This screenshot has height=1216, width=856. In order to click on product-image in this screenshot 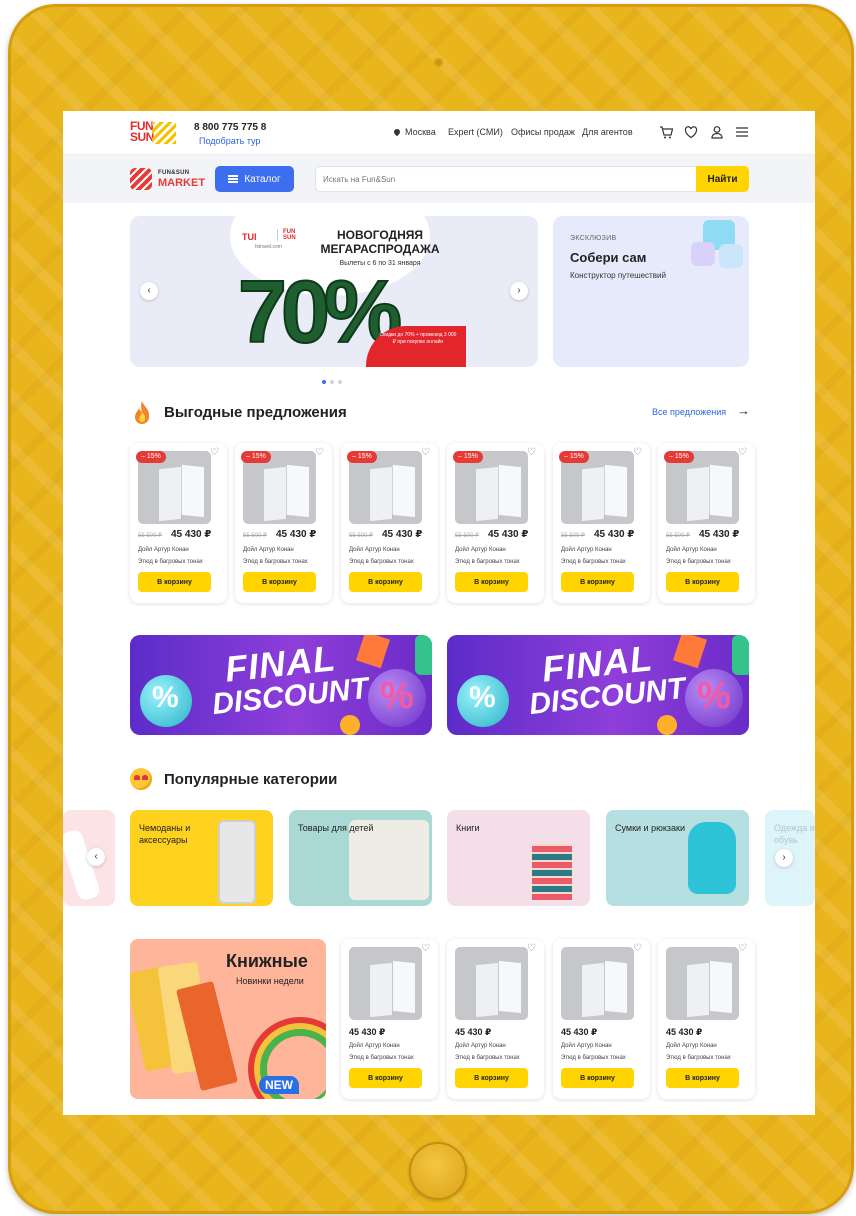, I will do `click(702, 983)`.